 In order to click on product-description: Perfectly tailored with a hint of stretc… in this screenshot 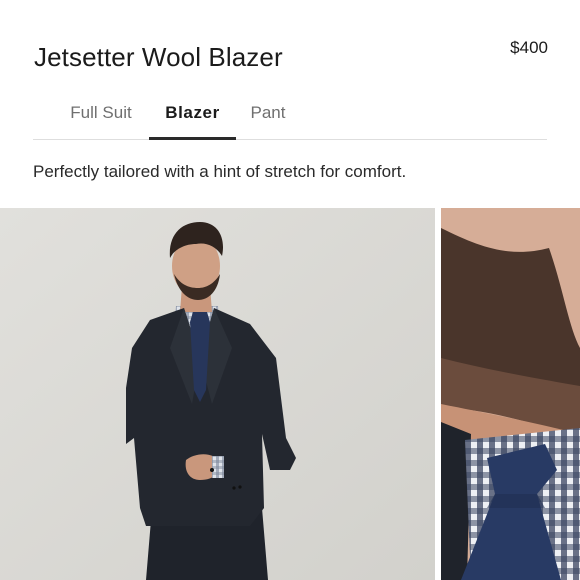, I will do `click(220, 171)`.